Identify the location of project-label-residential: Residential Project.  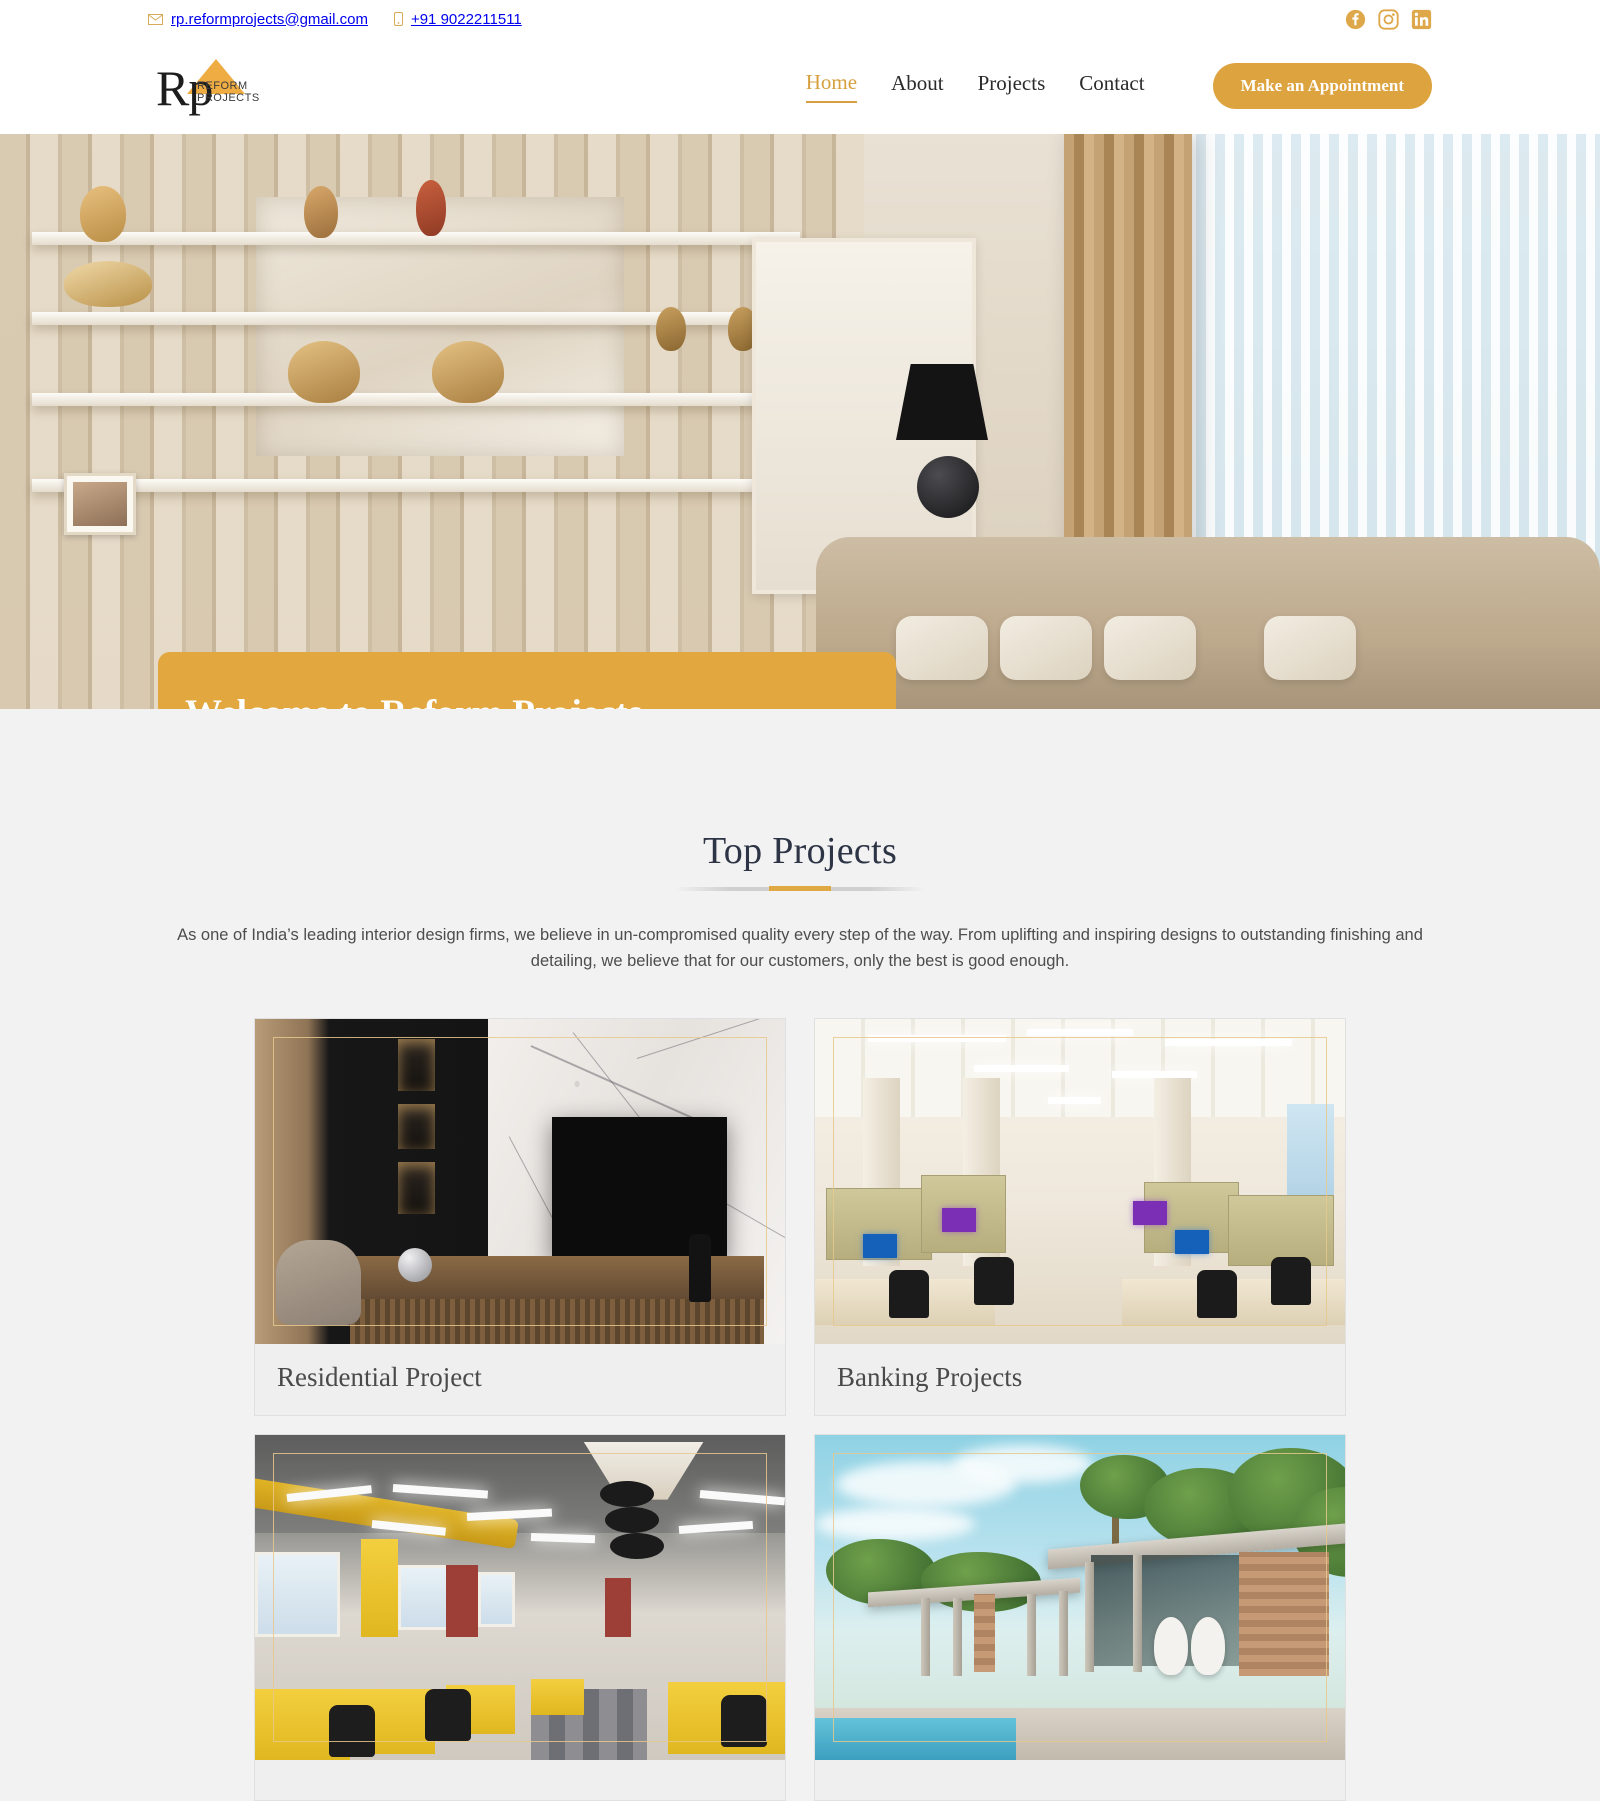
(520, 1380).